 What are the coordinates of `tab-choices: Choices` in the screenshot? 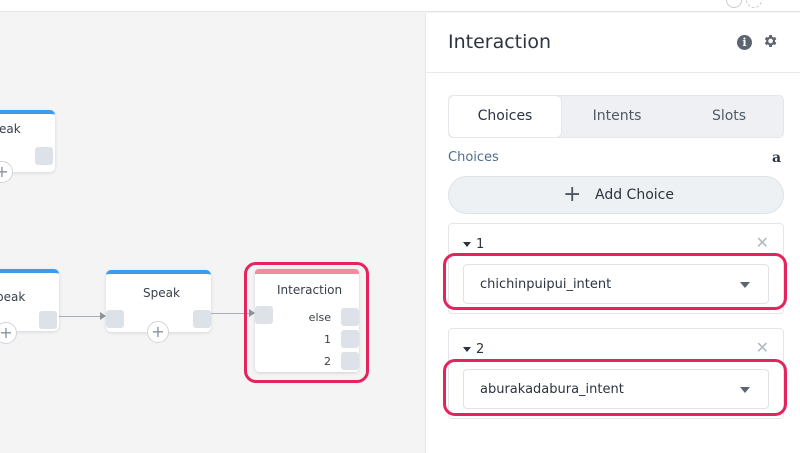 It's located at (505, 116).